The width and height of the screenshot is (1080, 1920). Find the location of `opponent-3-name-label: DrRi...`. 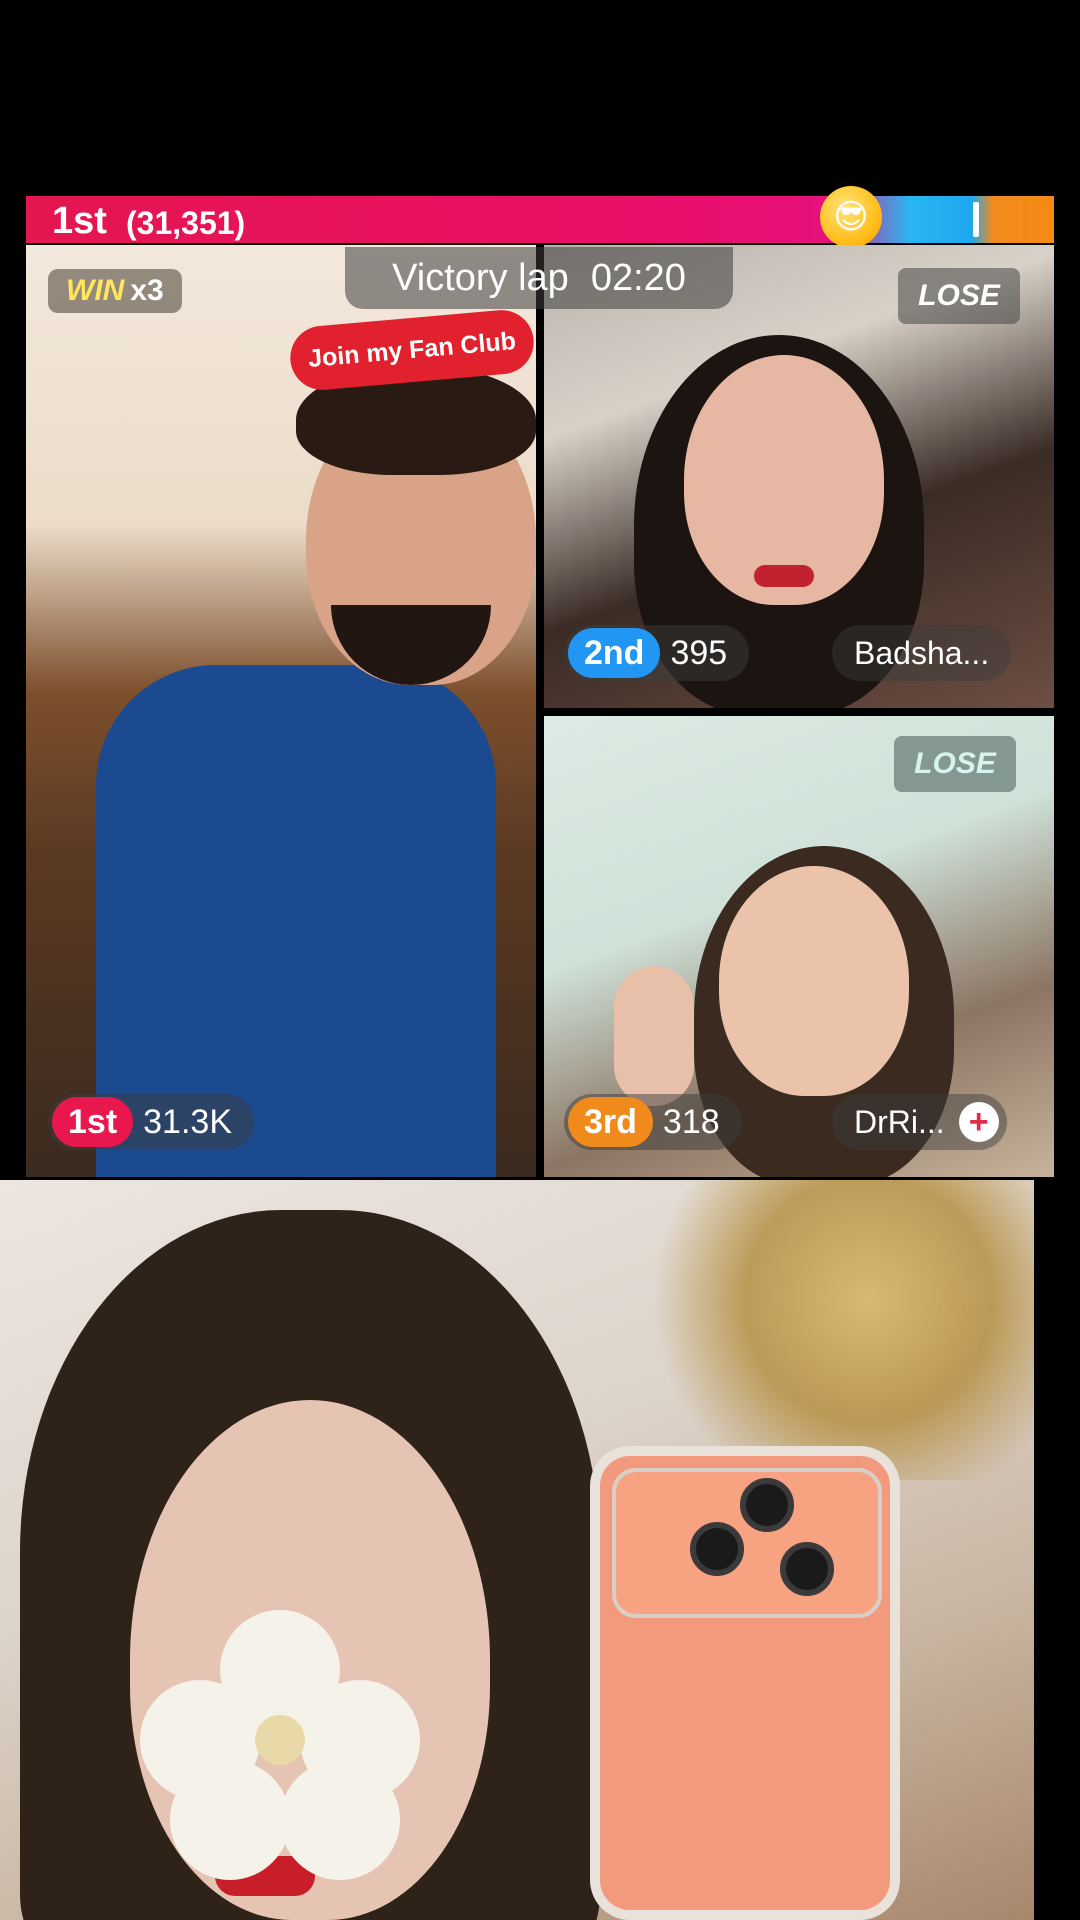

opponent-3-name-label: DrRi... is located at coordinates (899, 1121).